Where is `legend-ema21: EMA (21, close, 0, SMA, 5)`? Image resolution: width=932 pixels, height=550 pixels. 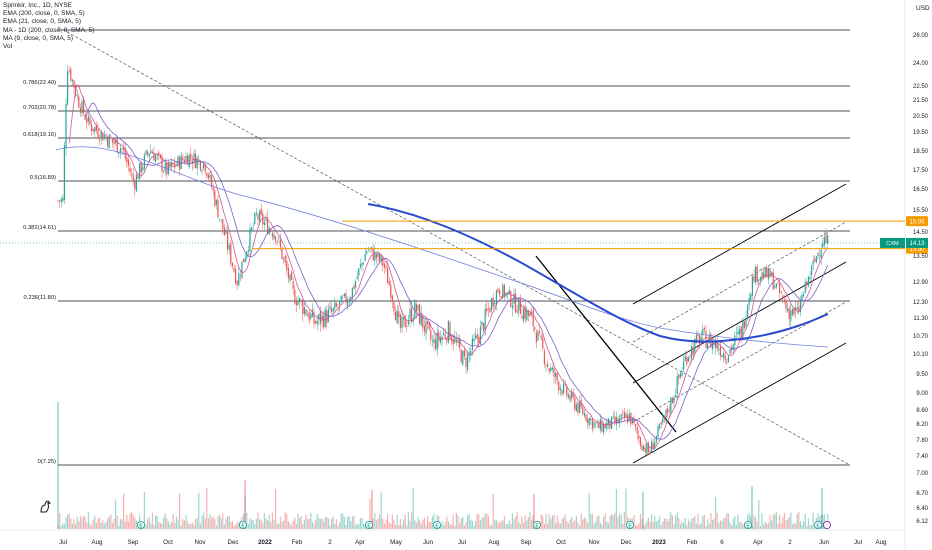
legend-ema21: EMA (21, close, 0, SMA, 5) is located at coordinates (48, 22).